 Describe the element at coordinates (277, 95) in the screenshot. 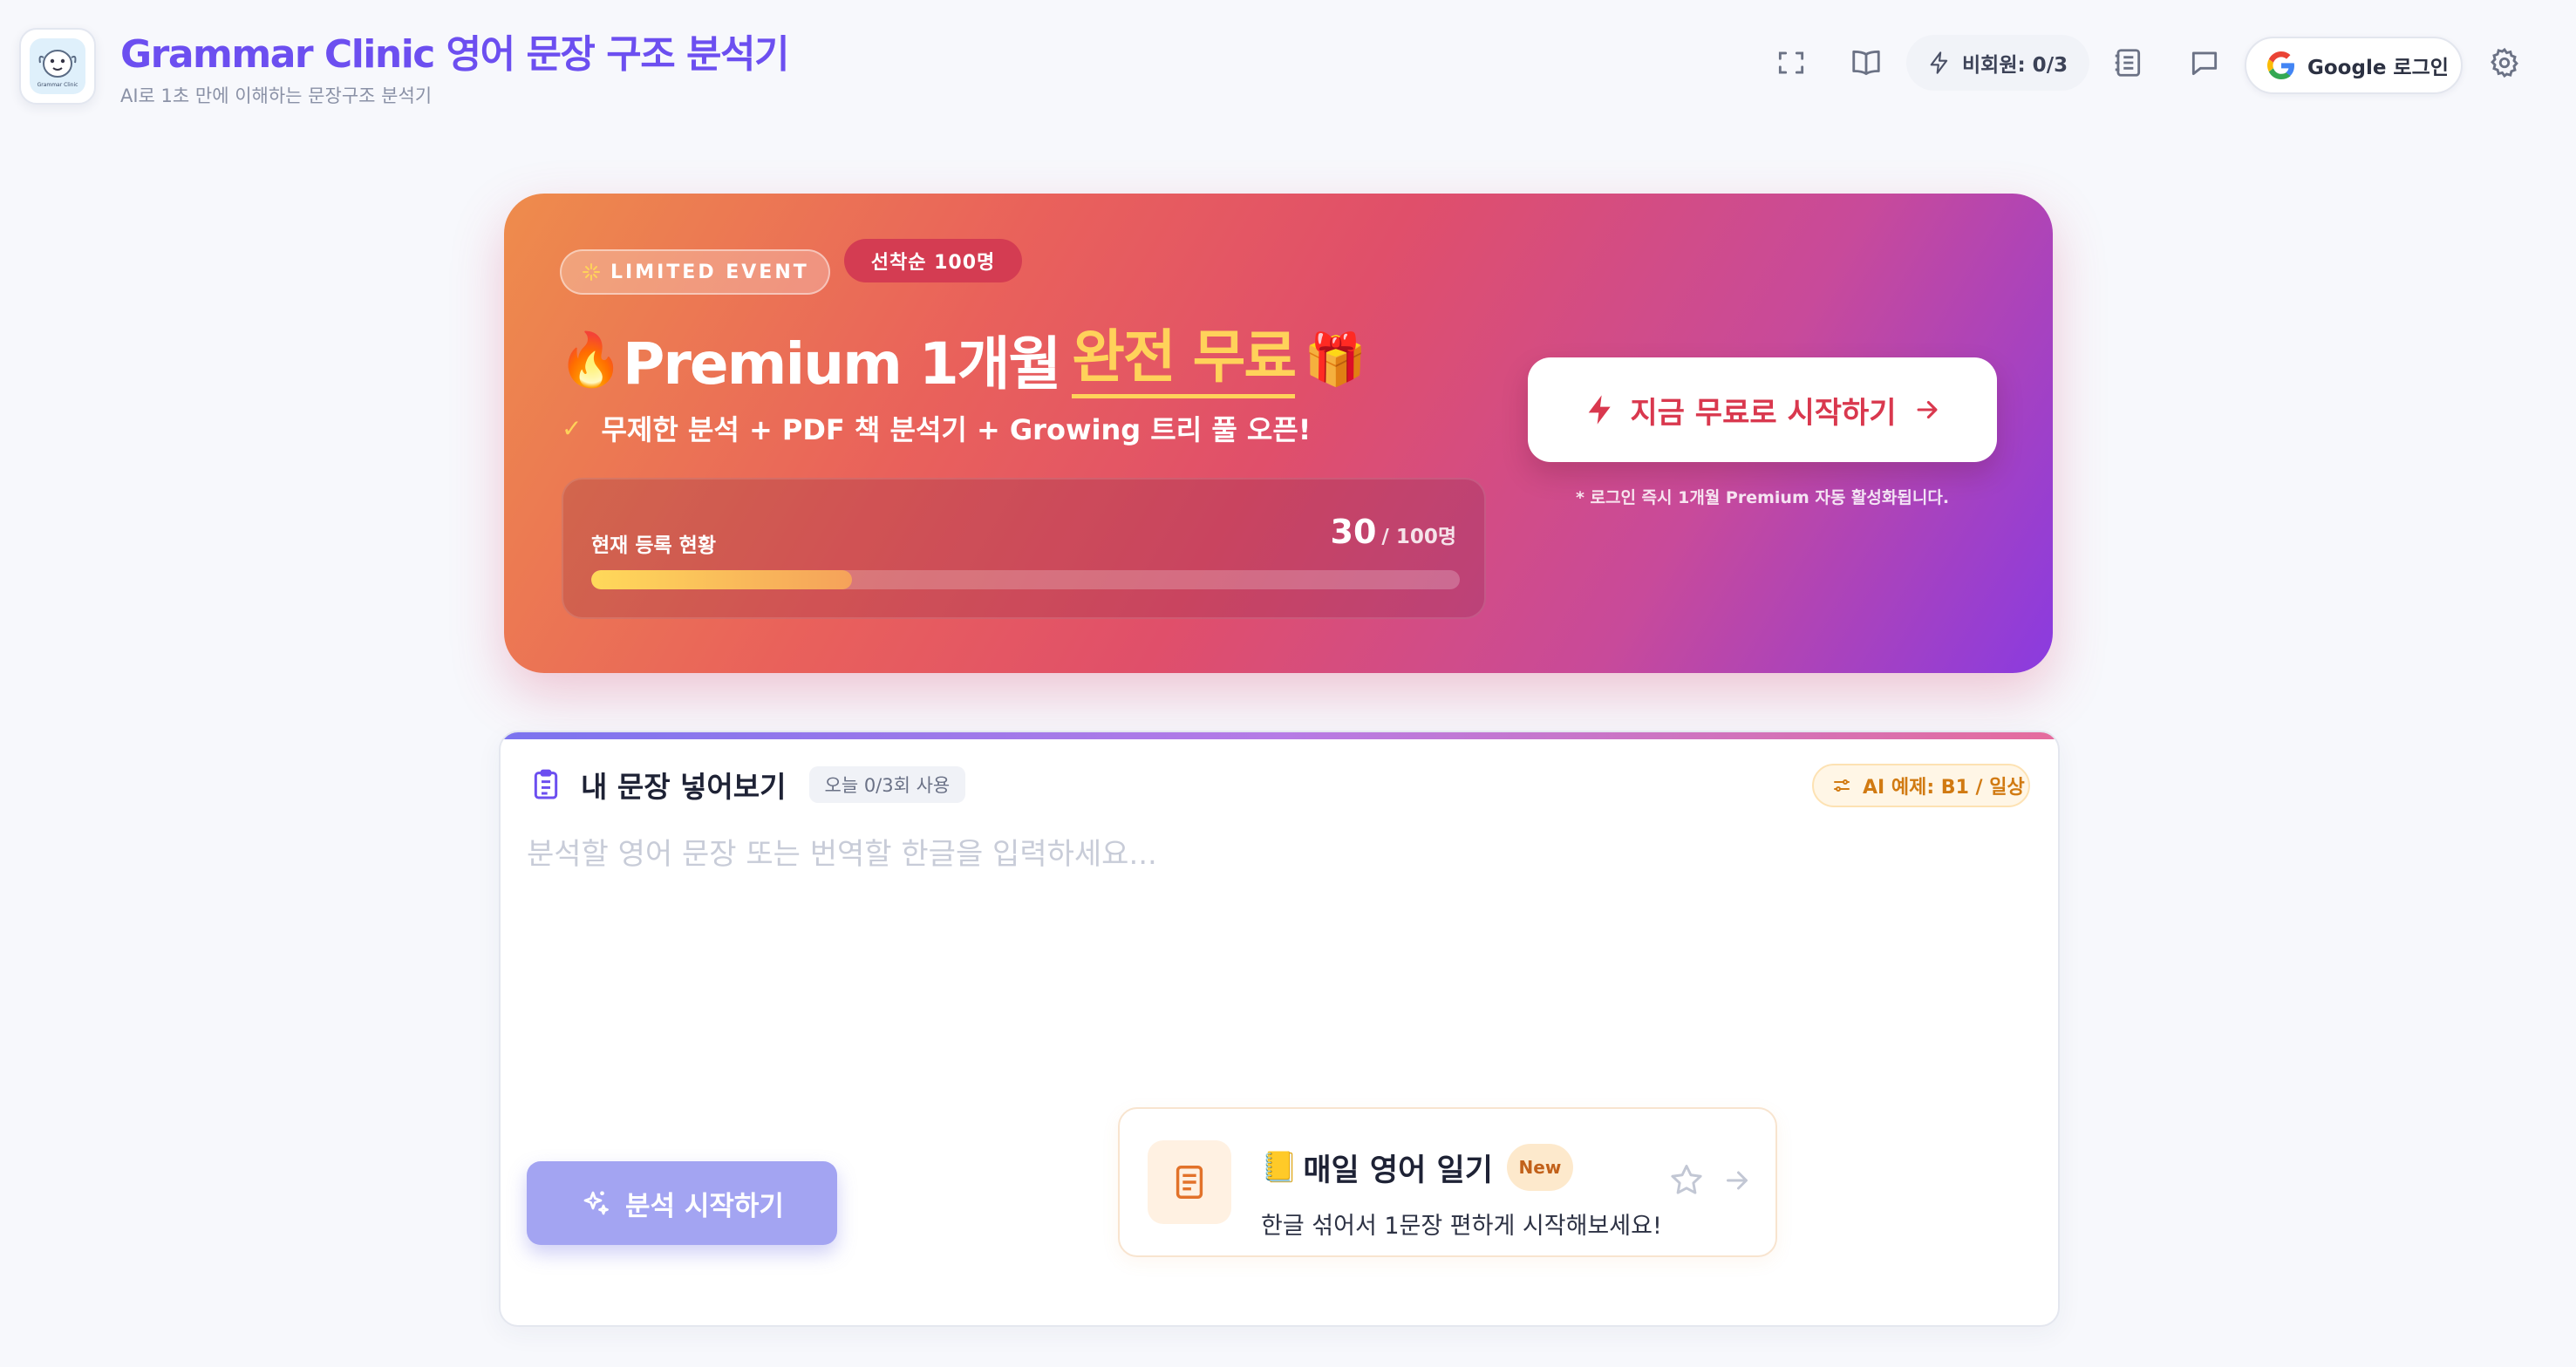

I see `app-subtitle: AI로 1초 만에 이해하는 문장구조 분석기` at that location.